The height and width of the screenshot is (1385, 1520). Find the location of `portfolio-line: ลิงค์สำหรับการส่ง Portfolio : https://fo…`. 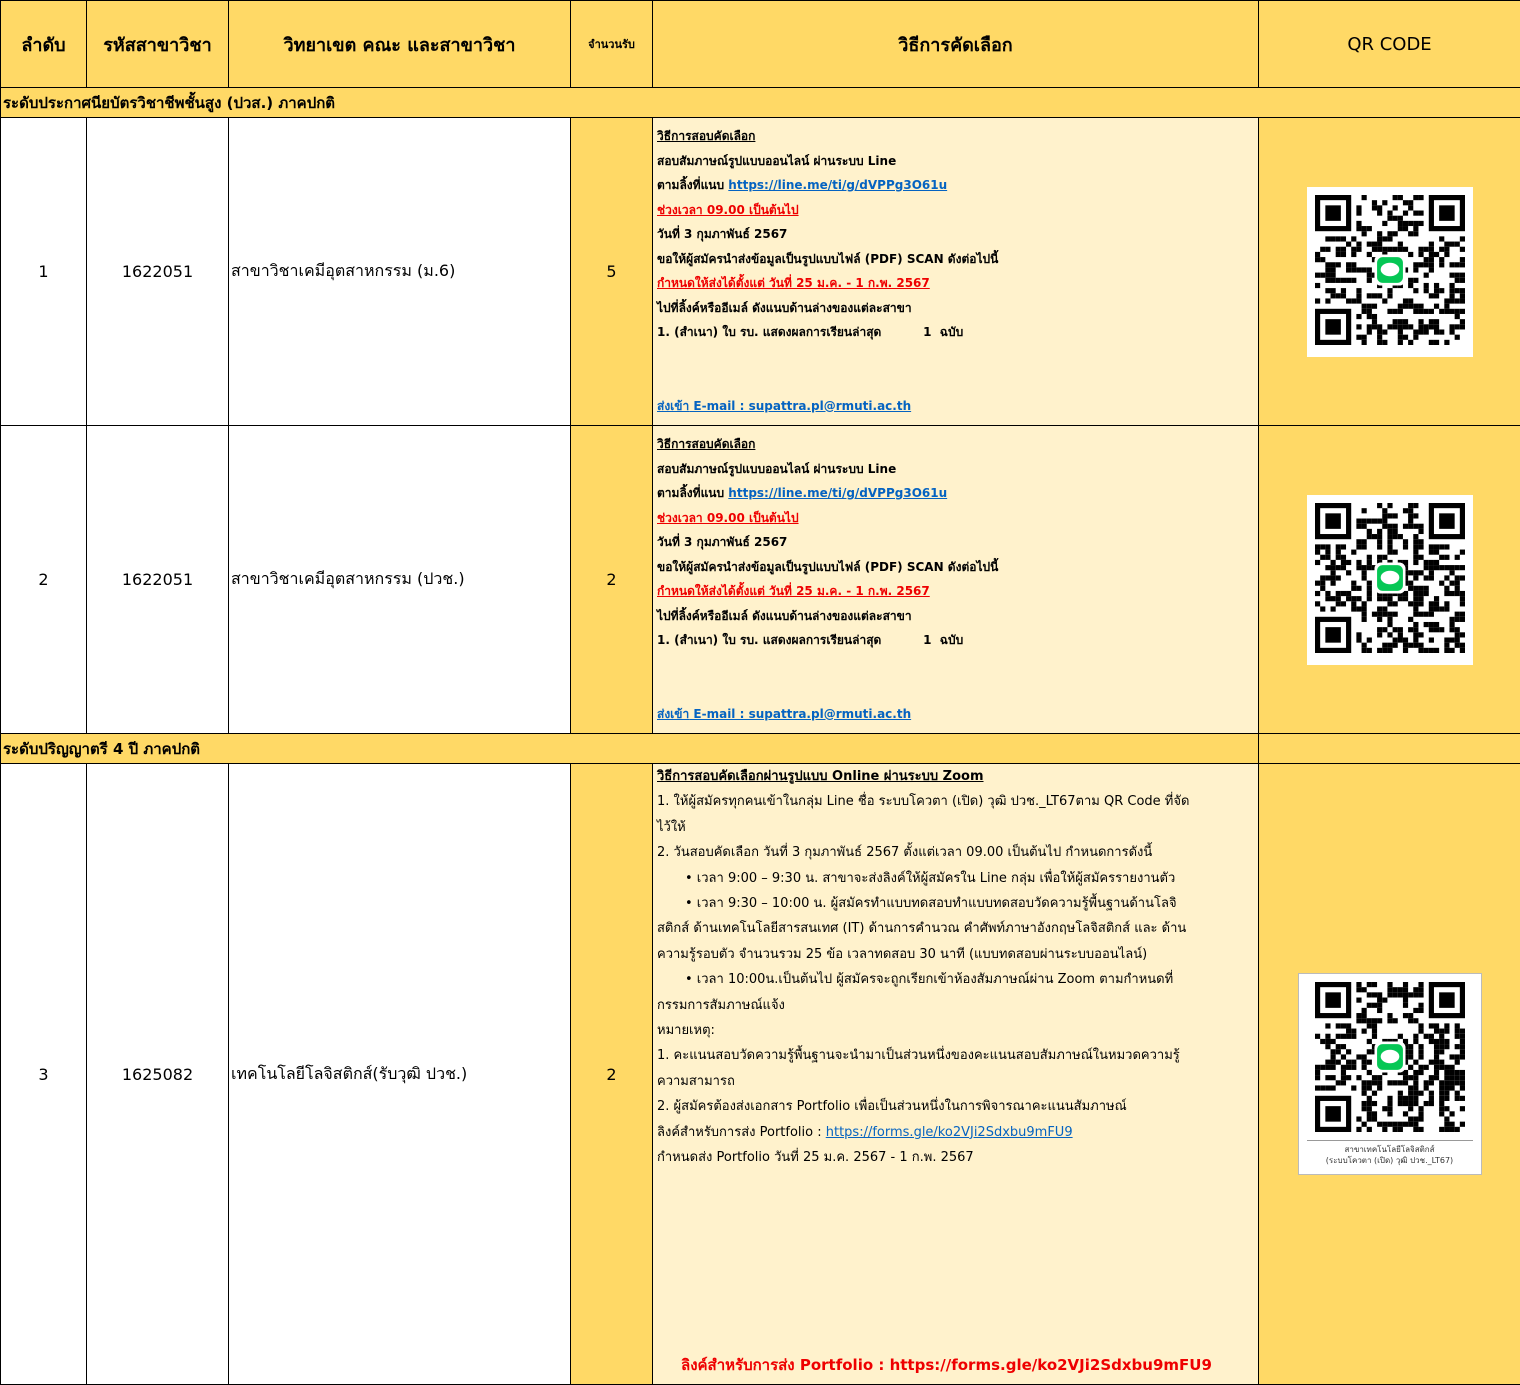

portfolio-line: ลิงค์สำหรับการส่ง Portfolio : https://fo… is located at coordinates (955, 1132).